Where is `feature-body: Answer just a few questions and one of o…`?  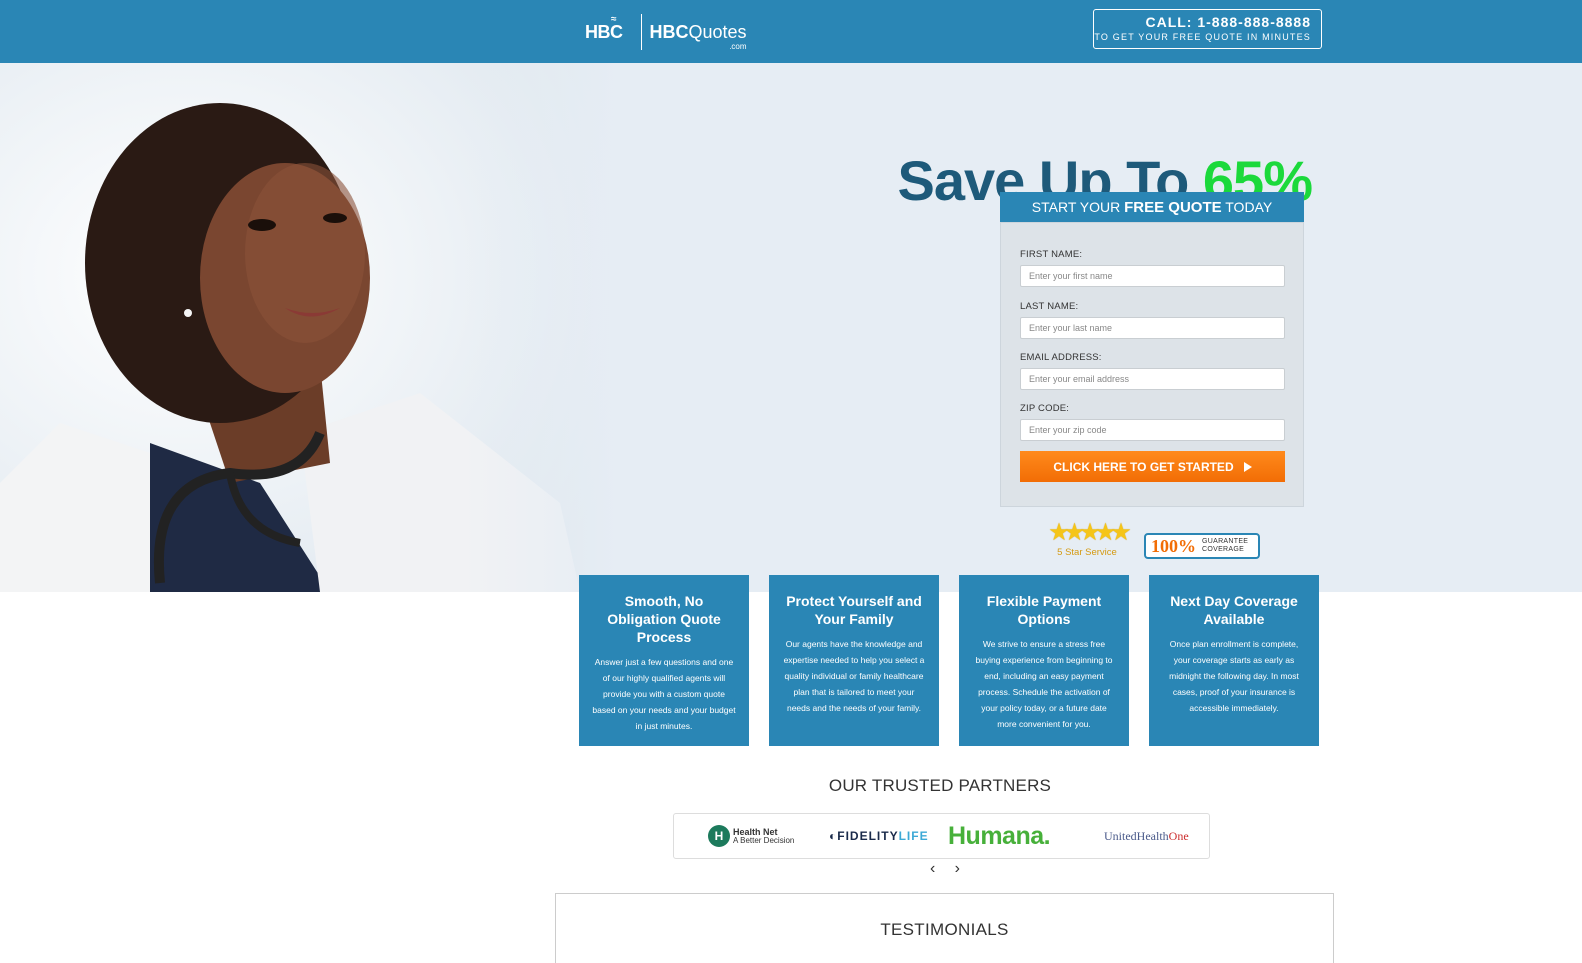
feature-body: Answer just a few questions and one of o… is located at coordinates (664, 694).